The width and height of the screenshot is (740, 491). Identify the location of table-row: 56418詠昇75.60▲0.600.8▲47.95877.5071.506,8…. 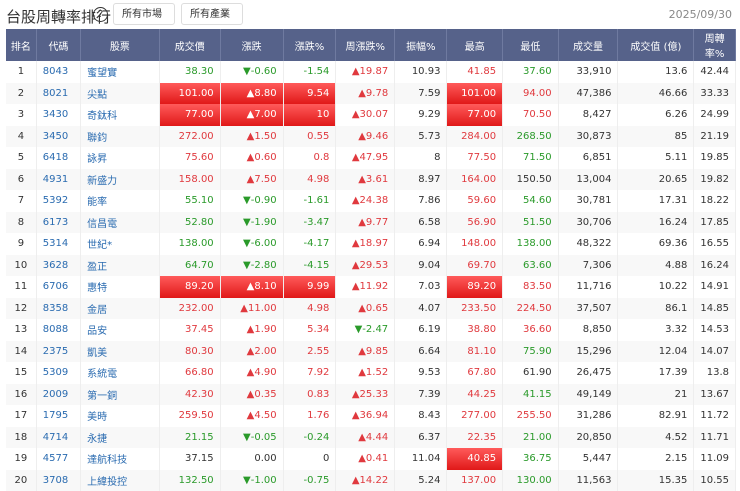
(371, 158).